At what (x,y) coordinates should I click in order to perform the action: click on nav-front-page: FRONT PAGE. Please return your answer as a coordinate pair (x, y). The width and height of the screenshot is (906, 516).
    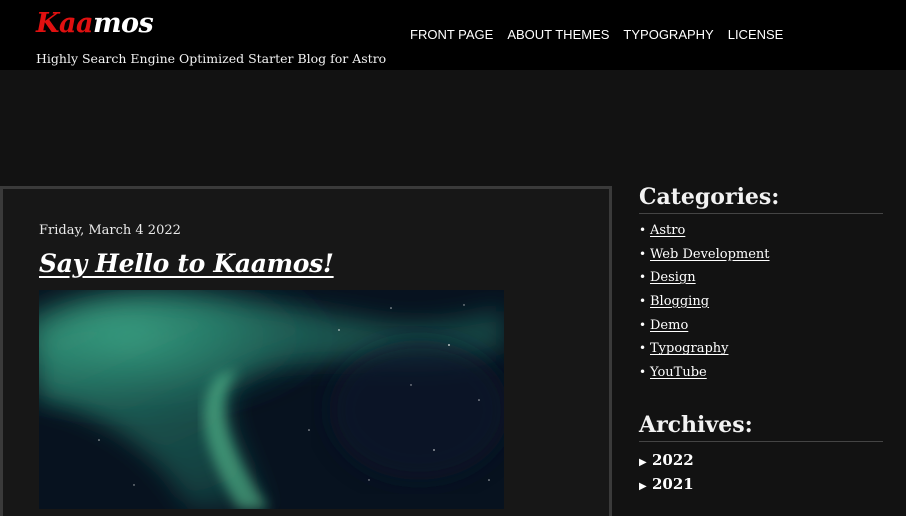
    Looking at the image, I should click on (451, 35).